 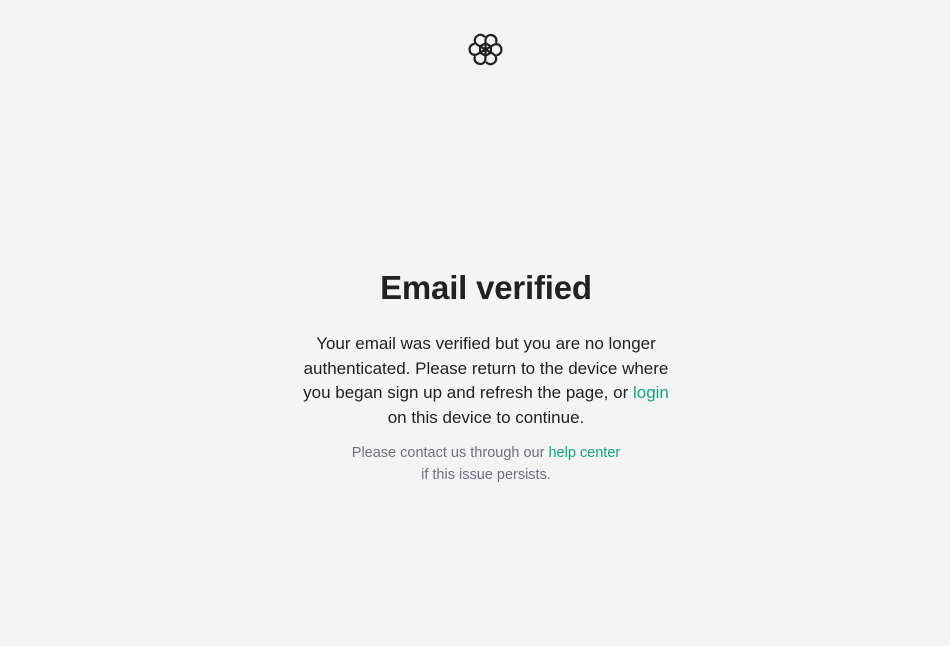 What do you see at coordinates (486, 417) in the screenshot?
I see `message-text-after-link: on this device to continue.` at bounding box center [486, 417].